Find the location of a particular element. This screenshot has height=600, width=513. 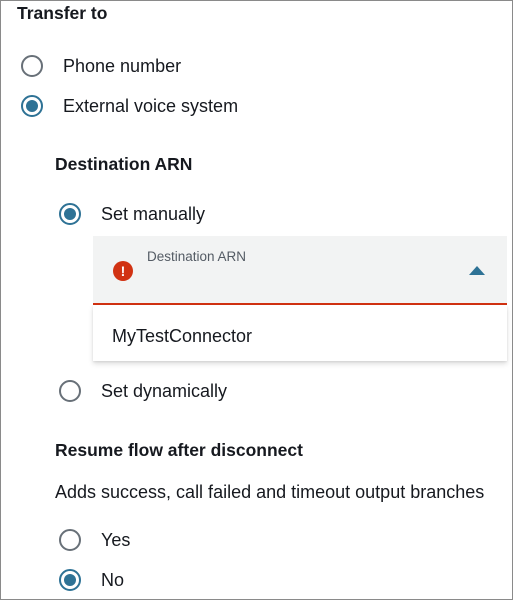

transfer-to-heading: Transfer to is located at coordinates (62, 13).